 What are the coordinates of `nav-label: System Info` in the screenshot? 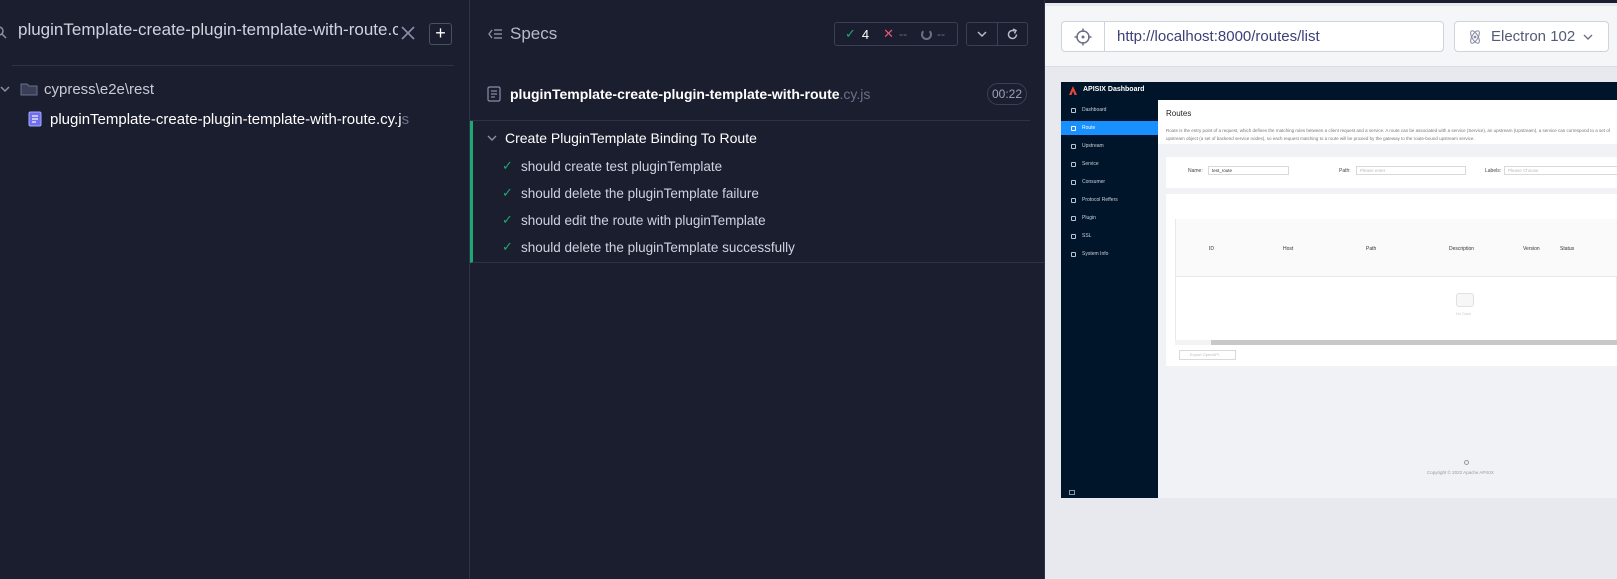 It's located at (1095, 254).